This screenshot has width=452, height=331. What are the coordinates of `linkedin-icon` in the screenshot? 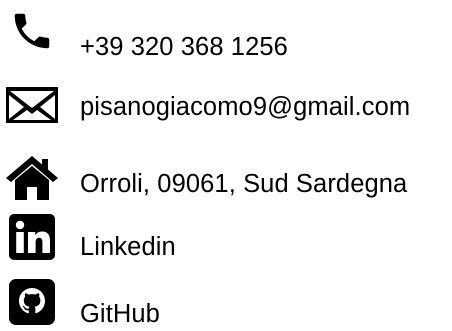 It's located at (32, 237).